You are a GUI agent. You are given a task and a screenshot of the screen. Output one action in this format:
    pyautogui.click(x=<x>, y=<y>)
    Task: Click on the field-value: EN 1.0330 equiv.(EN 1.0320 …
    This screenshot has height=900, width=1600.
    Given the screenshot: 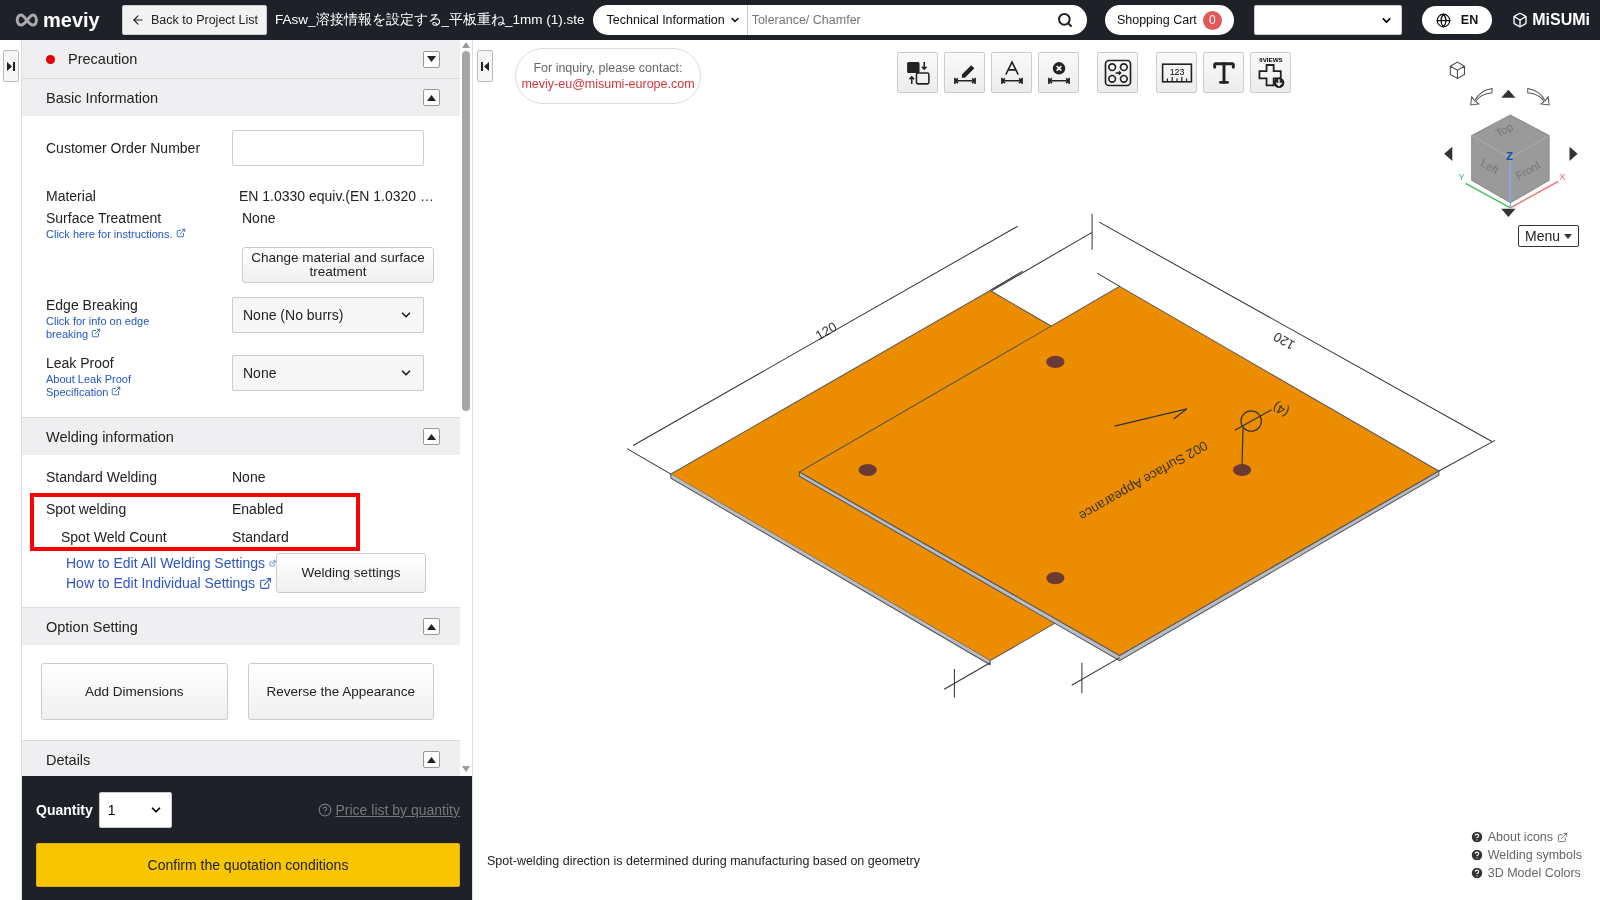 What is the action you would take?
    pyautogui.click(x=335, y=196)
    